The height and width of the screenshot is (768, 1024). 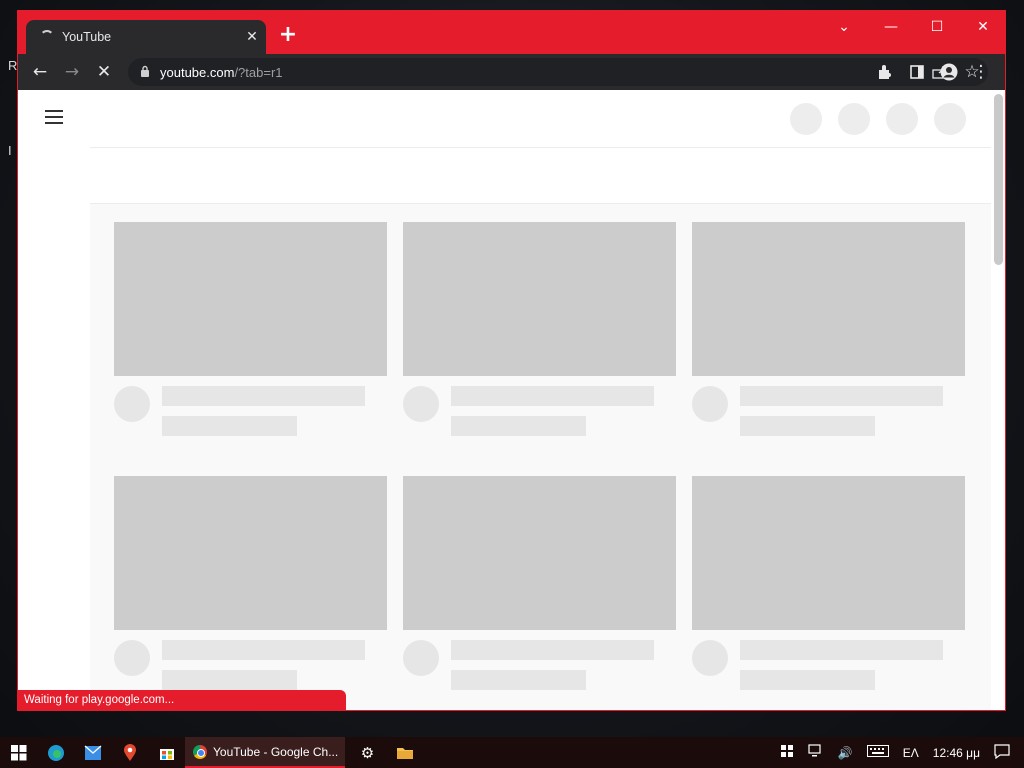 What do you see at coordinates (92, 752) in the screenshot?
I see `mail-app-icon` at bounding box center [92, 752].